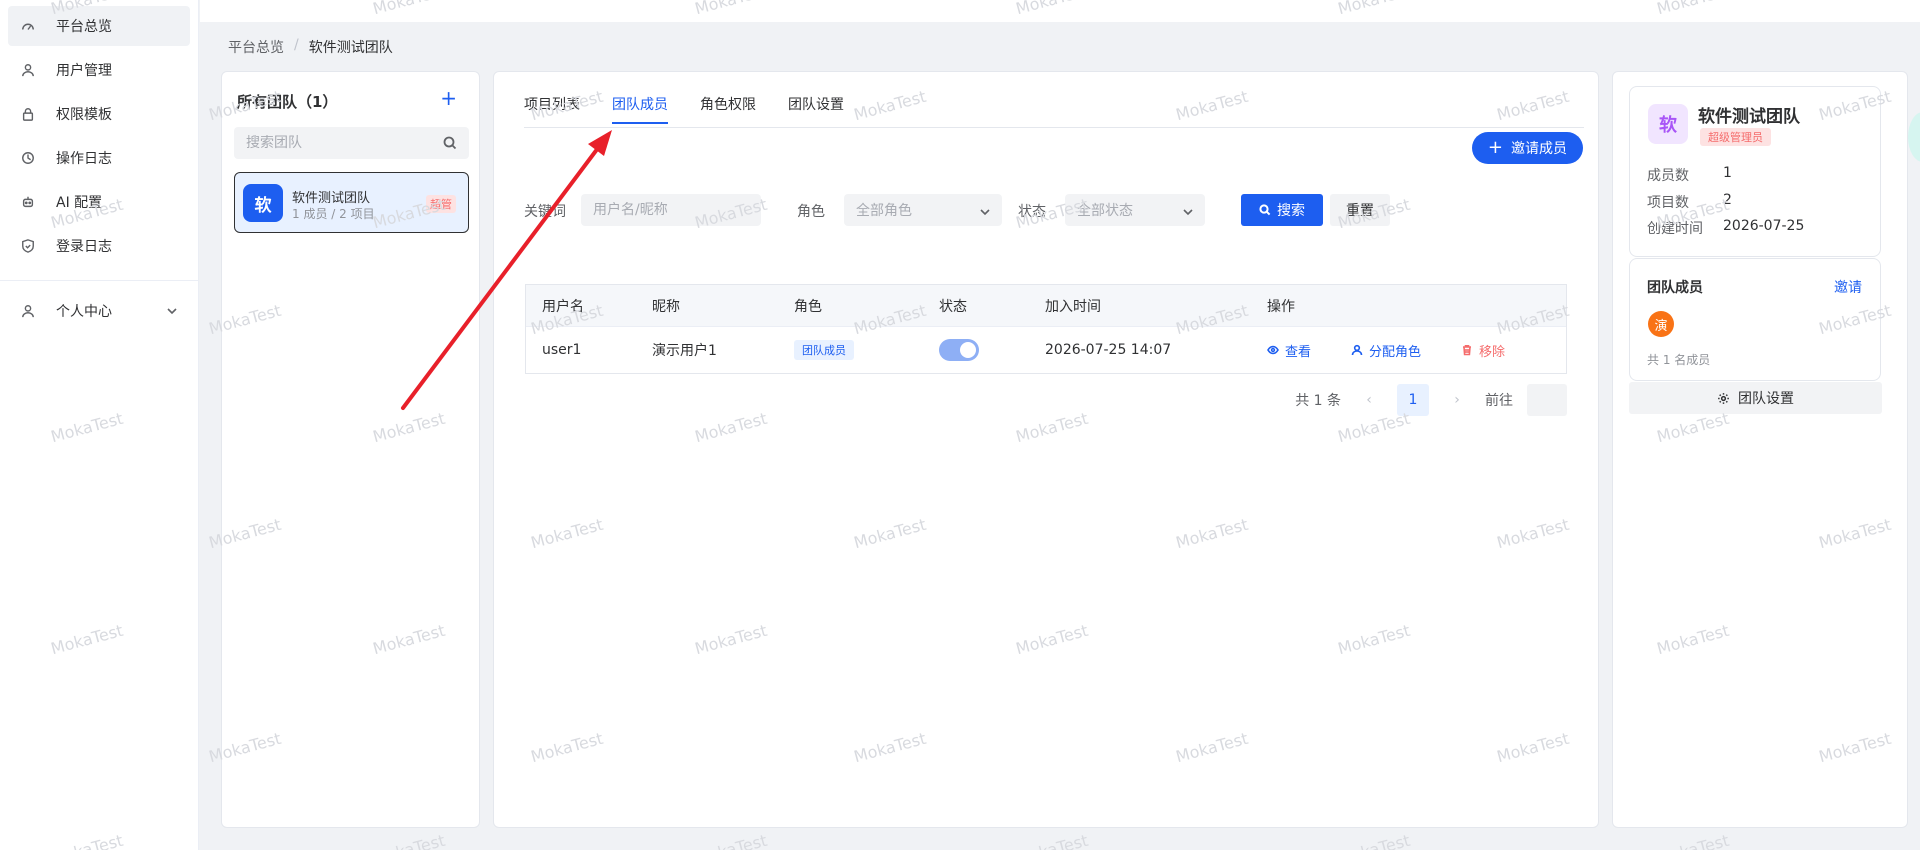 The width and height of the screenshot is (1920, 850). I want to click on prev-page-button: ‹, so click(1369, 400).